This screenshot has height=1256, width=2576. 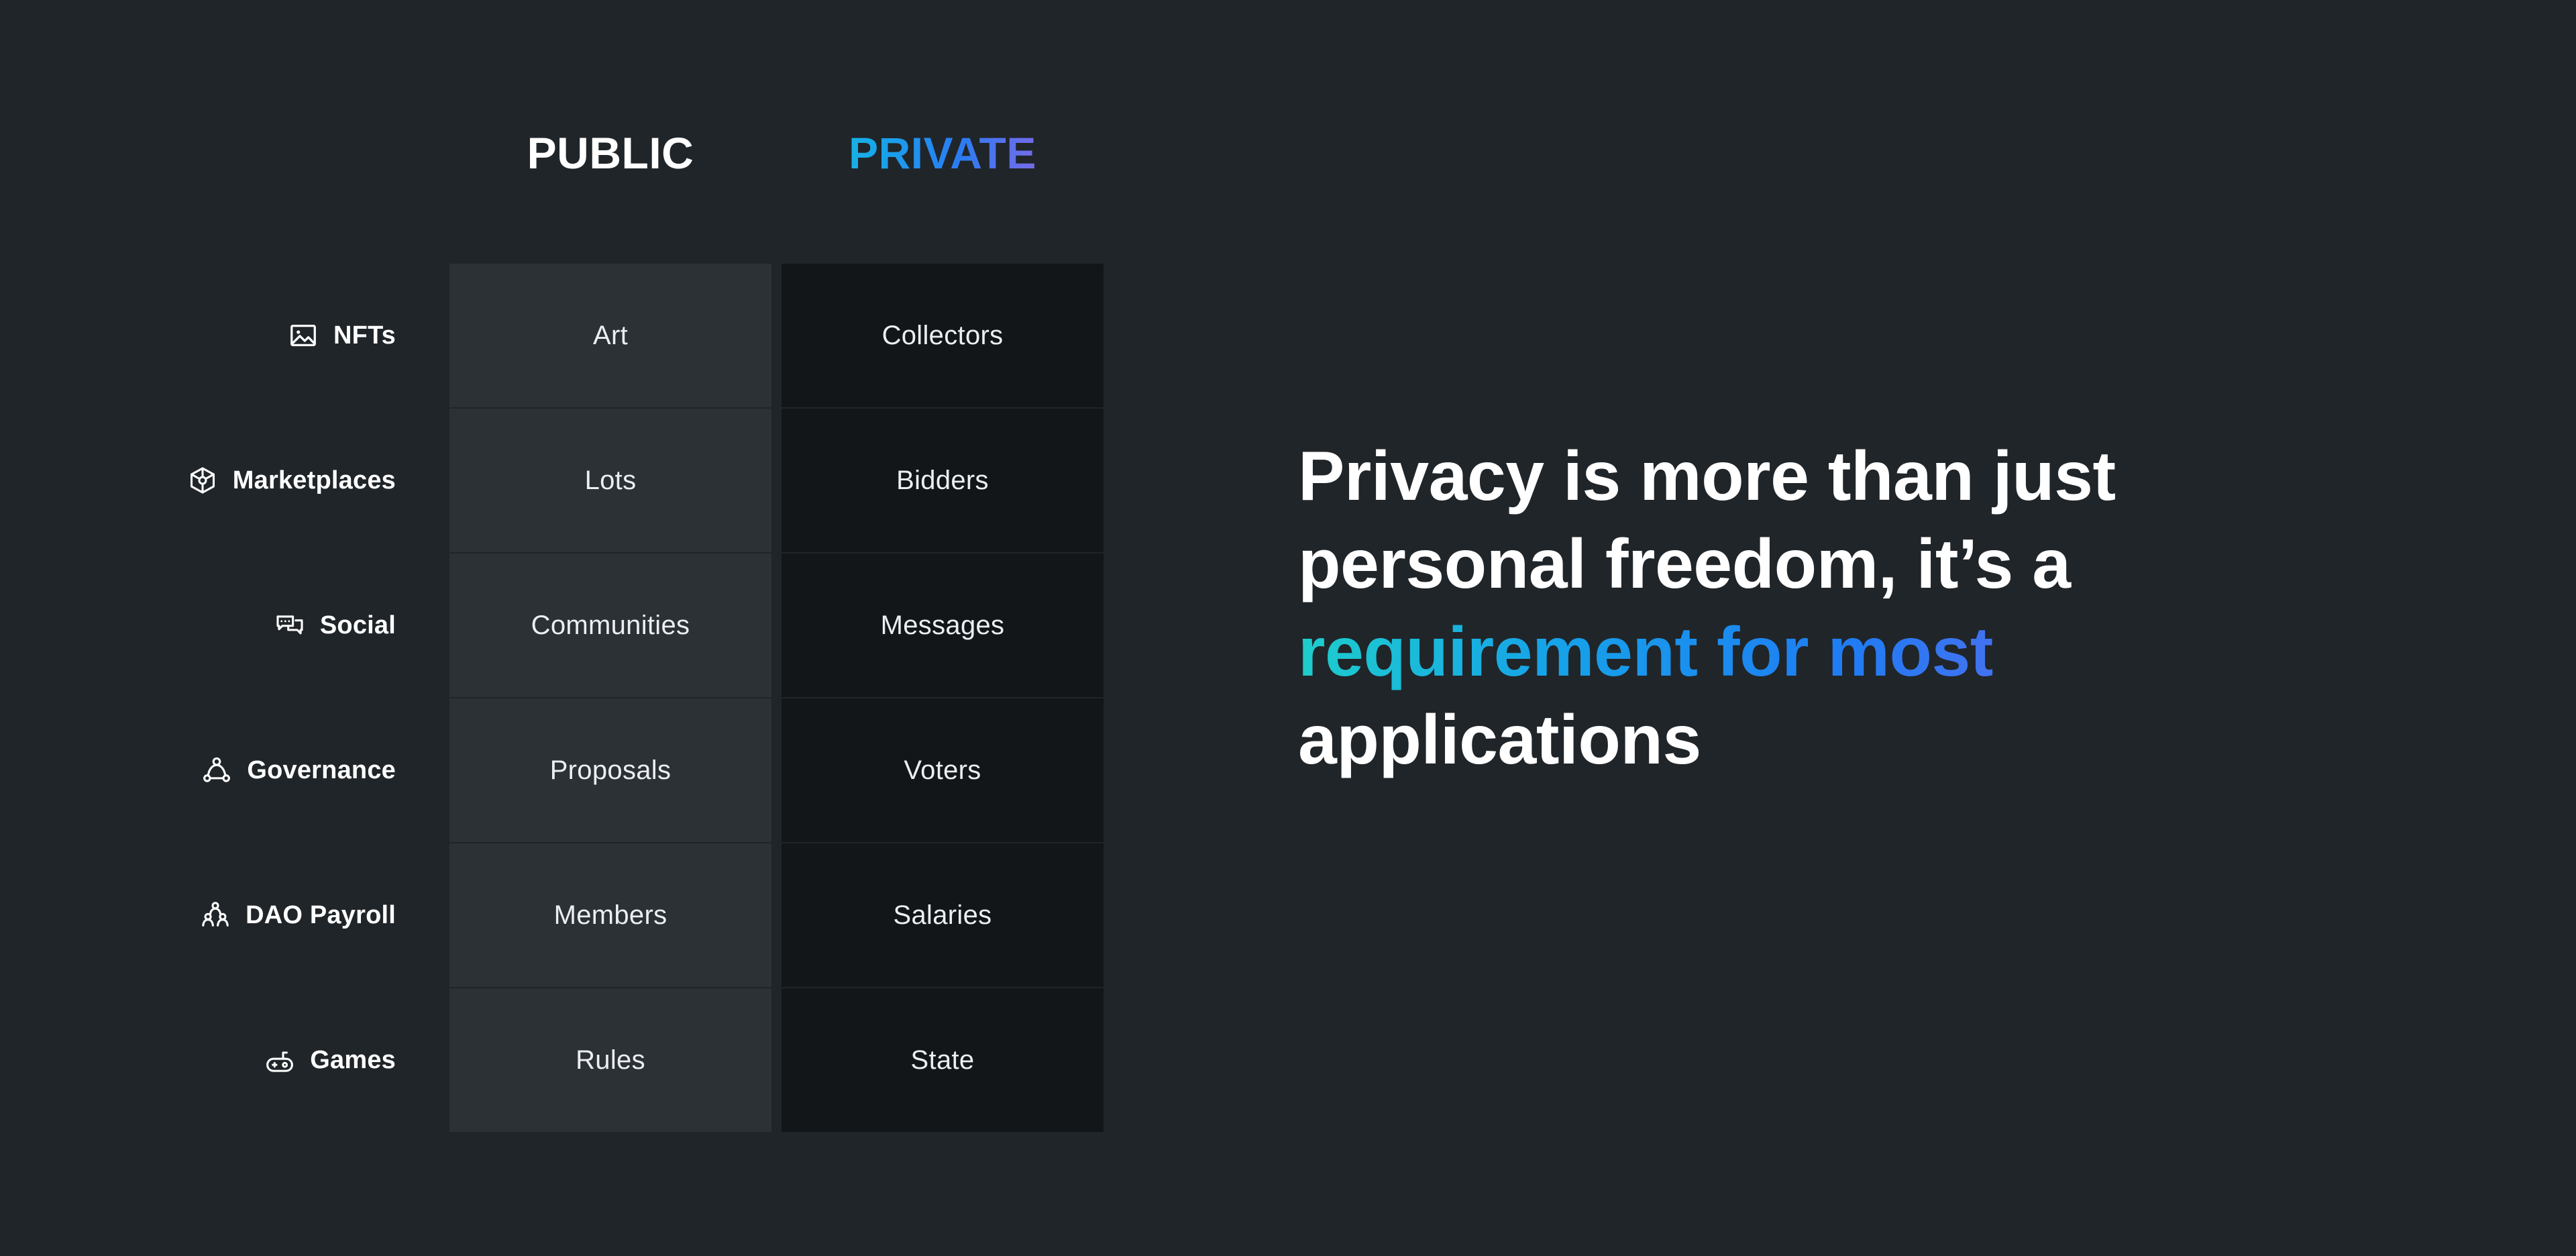 I want to click on matrix-row-cells: Proposals Voters, so click(x=776, y=770).